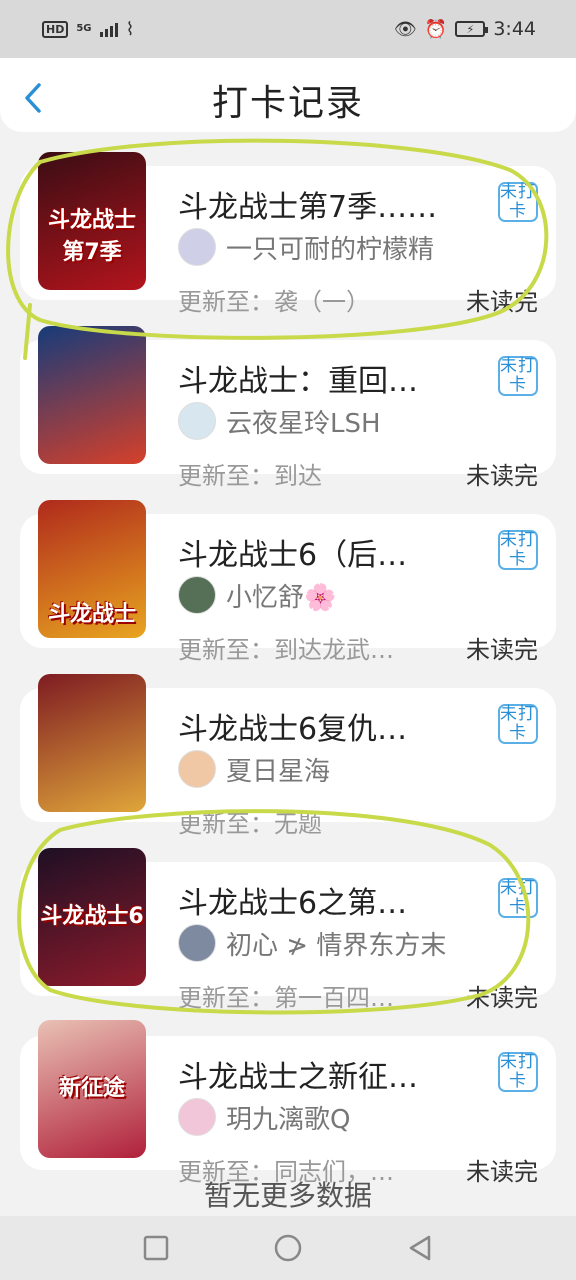 This screenshot has width=576, height=1280. I want to click on update-progress: 更新至：无题, so click(250, 824).